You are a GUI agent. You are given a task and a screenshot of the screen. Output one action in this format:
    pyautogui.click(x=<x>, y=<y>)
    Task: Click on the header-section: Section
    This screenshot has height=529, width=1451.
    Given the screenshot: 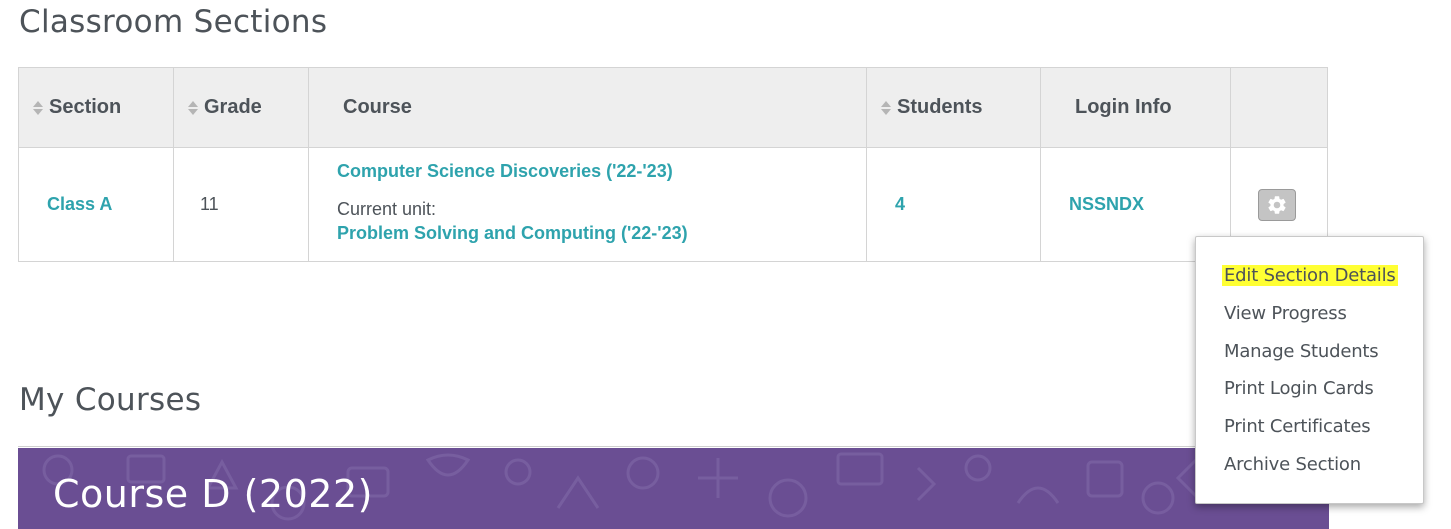 What is the action you would take?
    pyautogui.click(x=96, y=107)
    